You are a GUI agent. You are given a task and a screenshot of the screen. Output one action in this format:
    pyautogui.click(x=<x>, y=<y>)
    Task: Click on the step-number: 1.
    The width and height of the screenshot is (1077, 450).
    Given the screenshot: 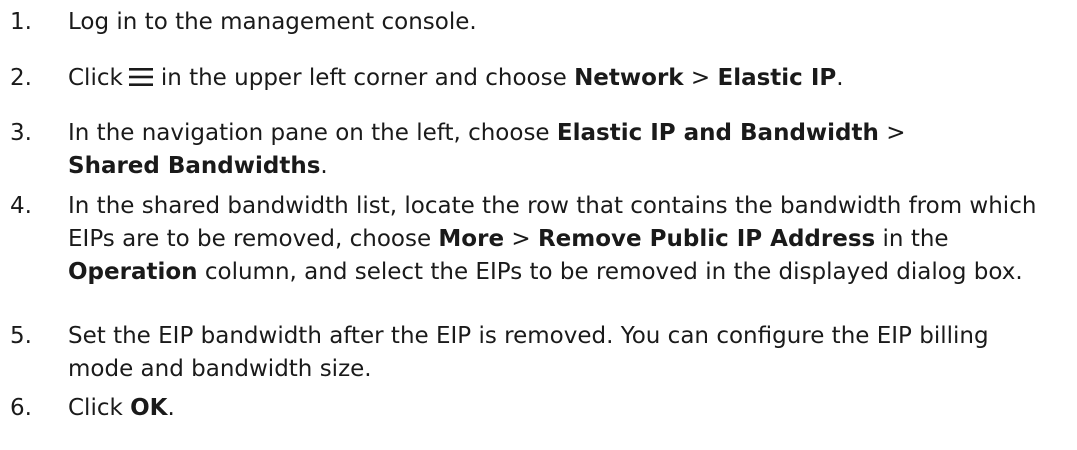 What is the action you would take?
    pyautogui.click(x=21, y=22)
    